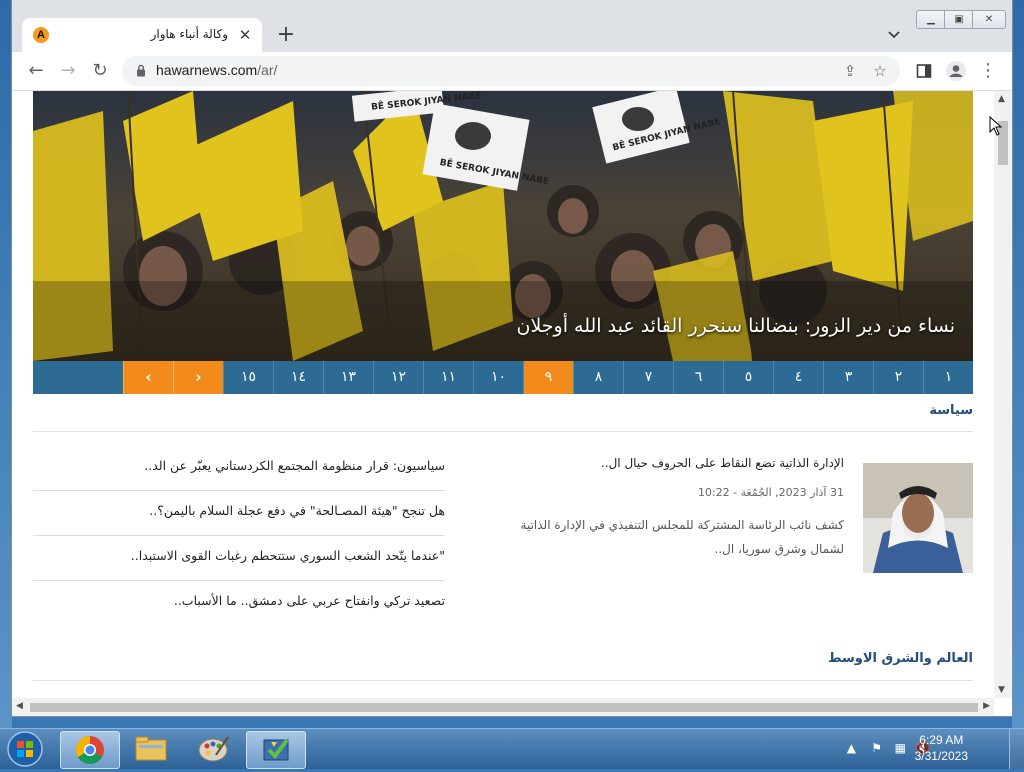 This screenshot has height=772, width=1024. Describe the element at coordinates (36, 71) in the screenshot. I see `back-arrow-icon: ←` at that location.